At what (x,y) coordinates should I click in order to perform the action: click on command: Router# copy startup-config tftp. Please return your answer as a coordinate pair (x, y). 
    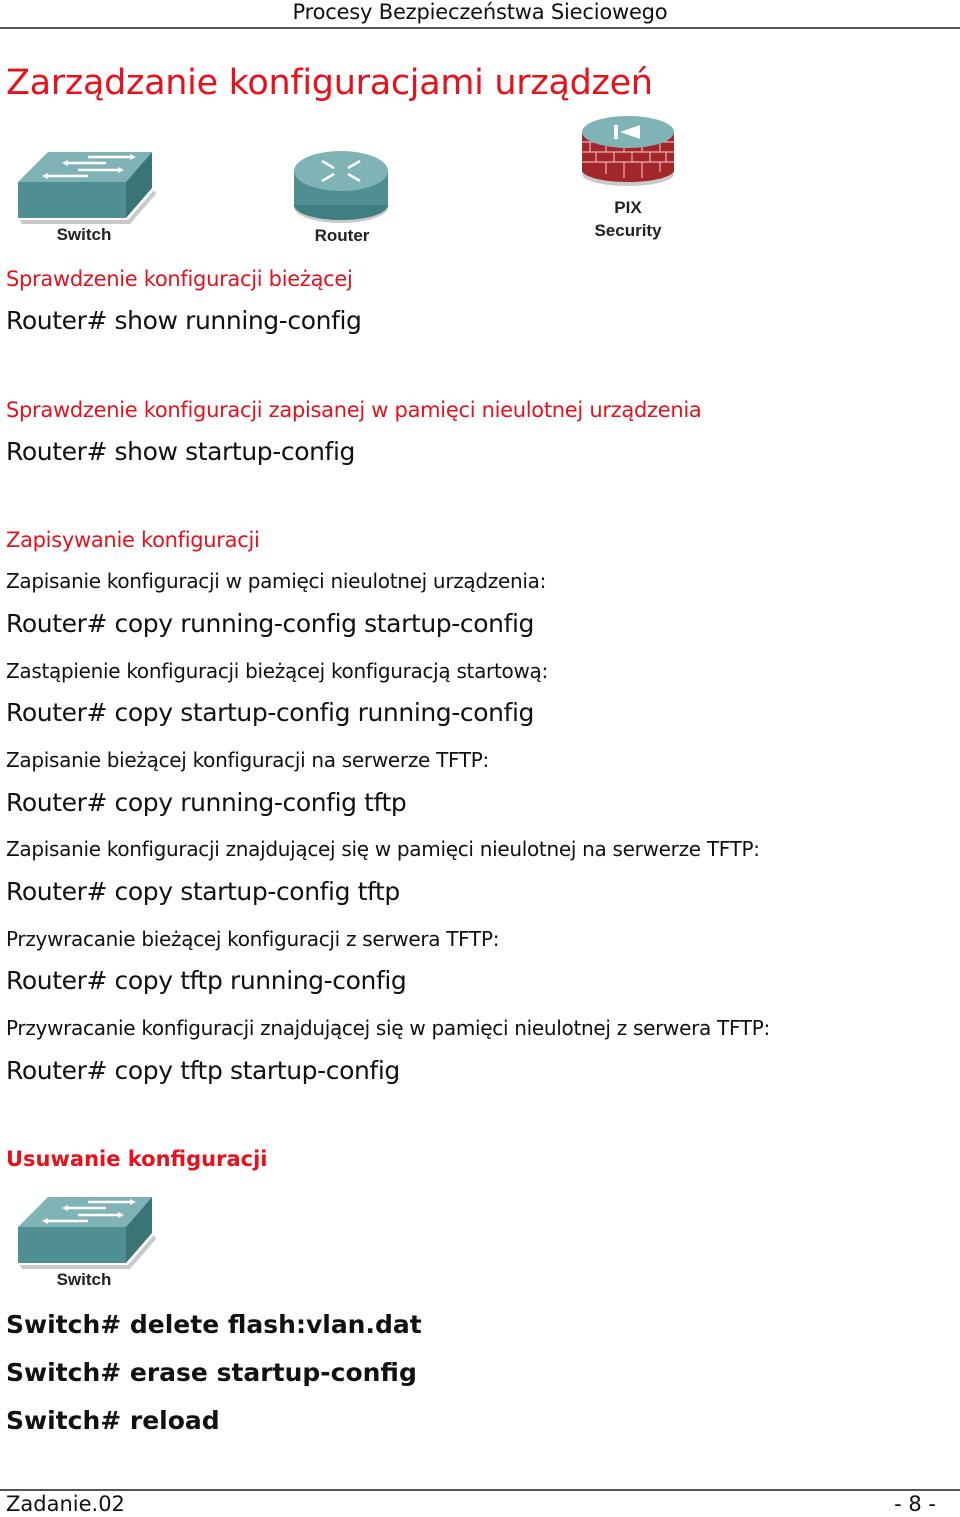
    Looking at the image, I should click on (203, 891).